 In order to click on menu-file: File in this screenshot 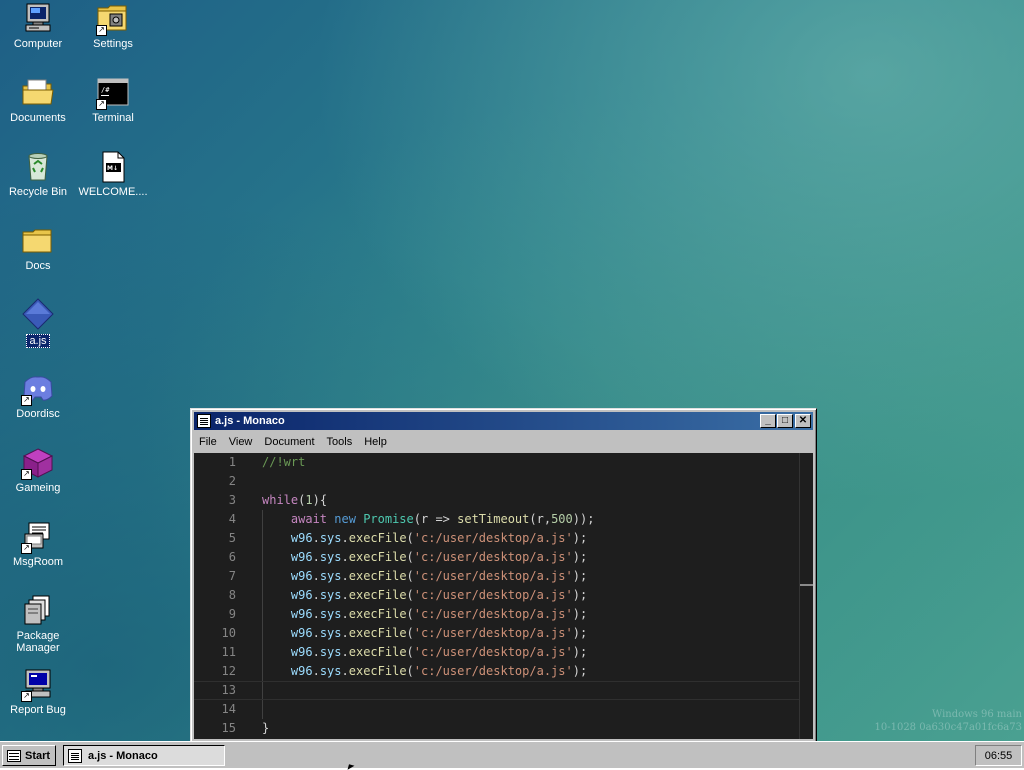, I will do `click(208, 442)`.